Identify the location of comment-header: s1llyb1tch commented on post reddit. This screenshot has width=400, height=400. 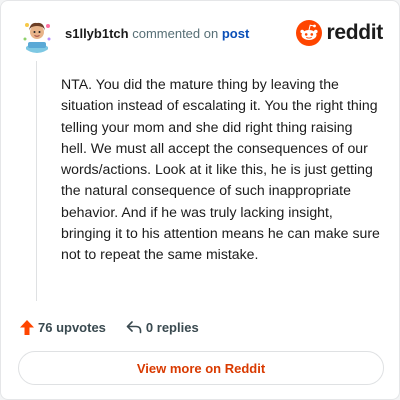
(201, 35).